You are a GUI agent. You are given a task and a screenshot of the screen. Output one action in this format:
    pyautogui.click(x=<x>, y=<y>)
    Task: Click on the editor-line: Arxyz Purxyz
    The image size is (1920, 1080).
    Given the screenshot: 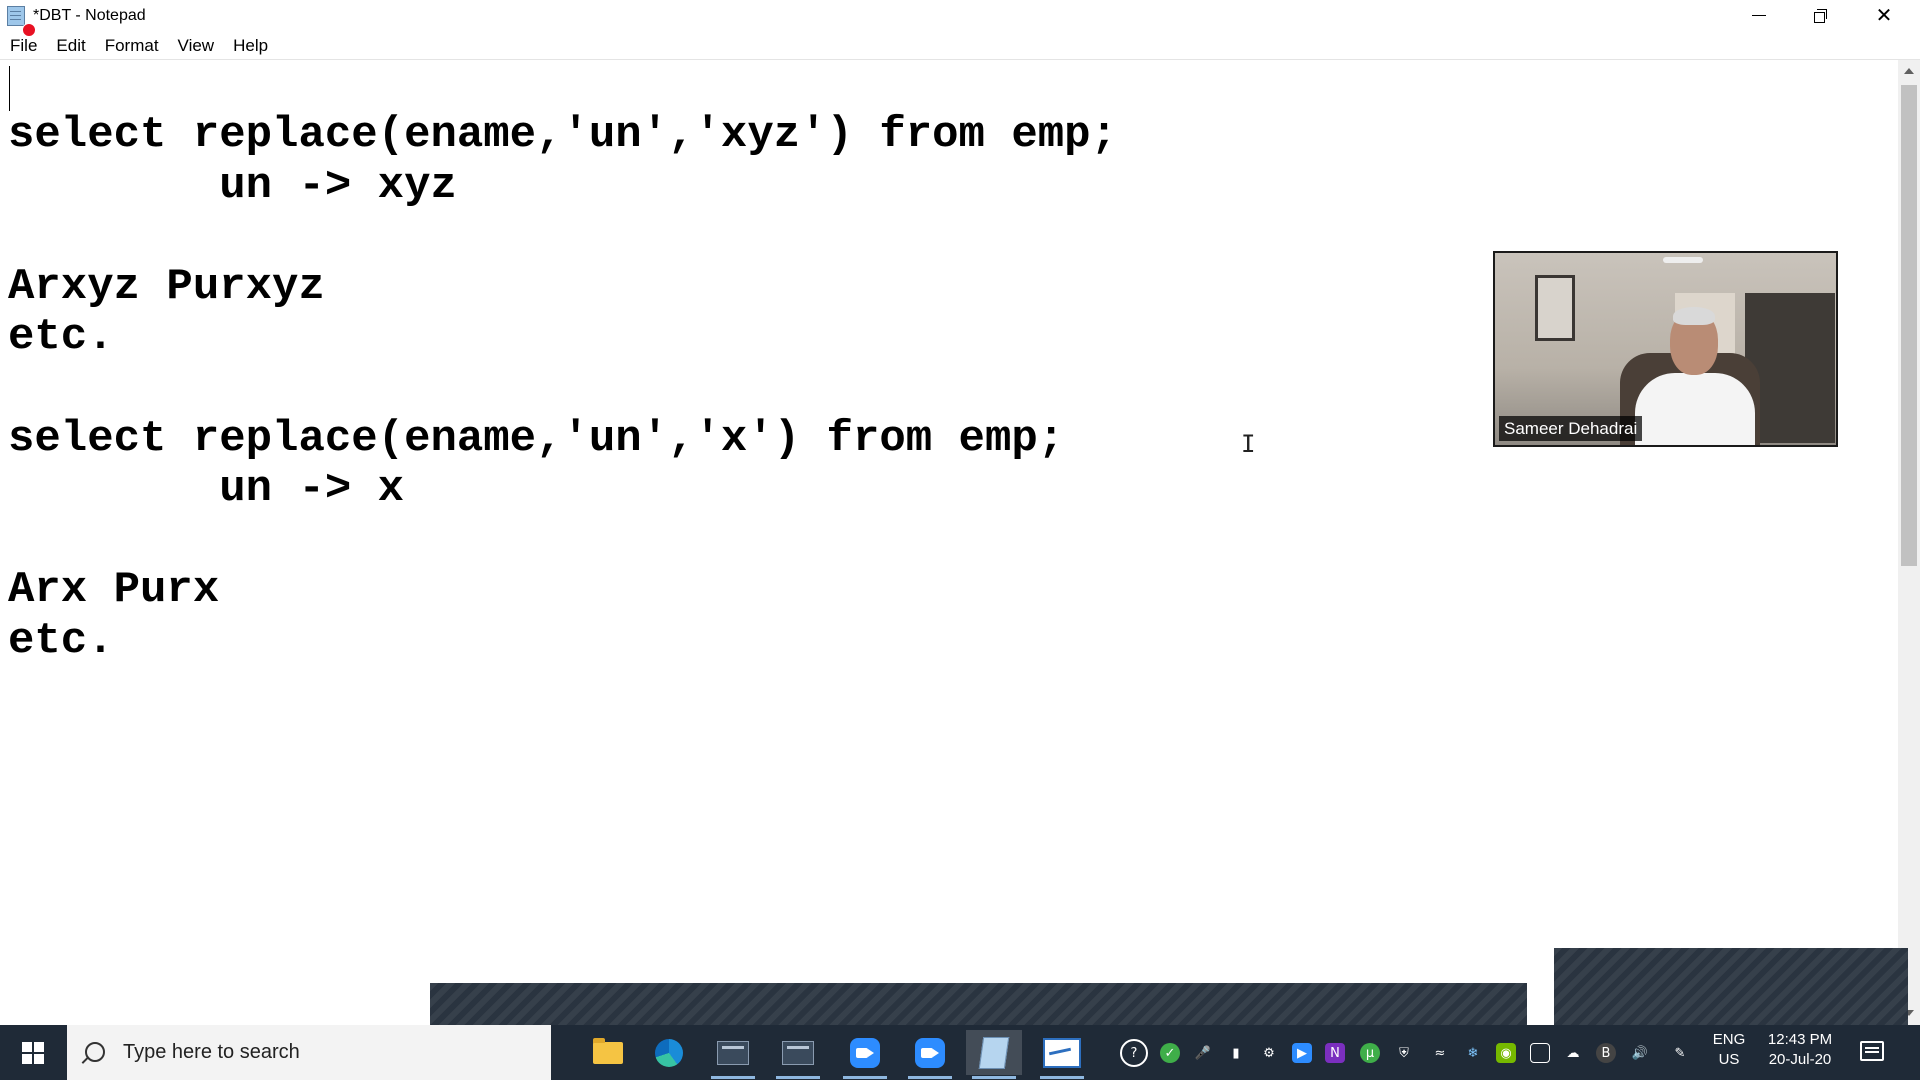 What is the action you would take?
    pyautogui.click(x=166, y=286)
    